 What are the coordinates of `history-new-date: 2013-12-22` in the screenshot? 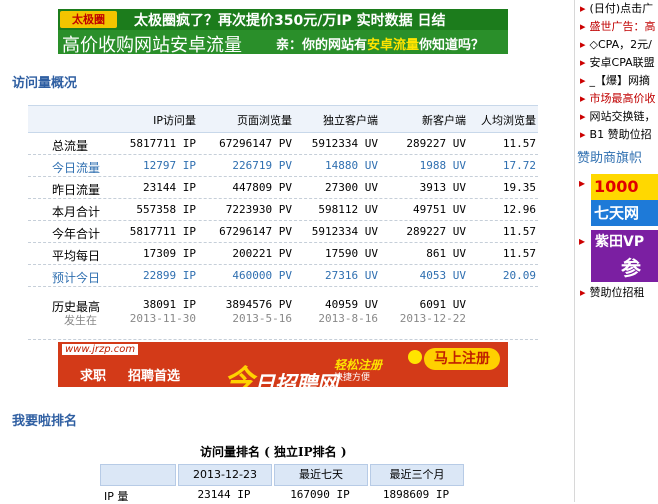 It's located at (432, 318).